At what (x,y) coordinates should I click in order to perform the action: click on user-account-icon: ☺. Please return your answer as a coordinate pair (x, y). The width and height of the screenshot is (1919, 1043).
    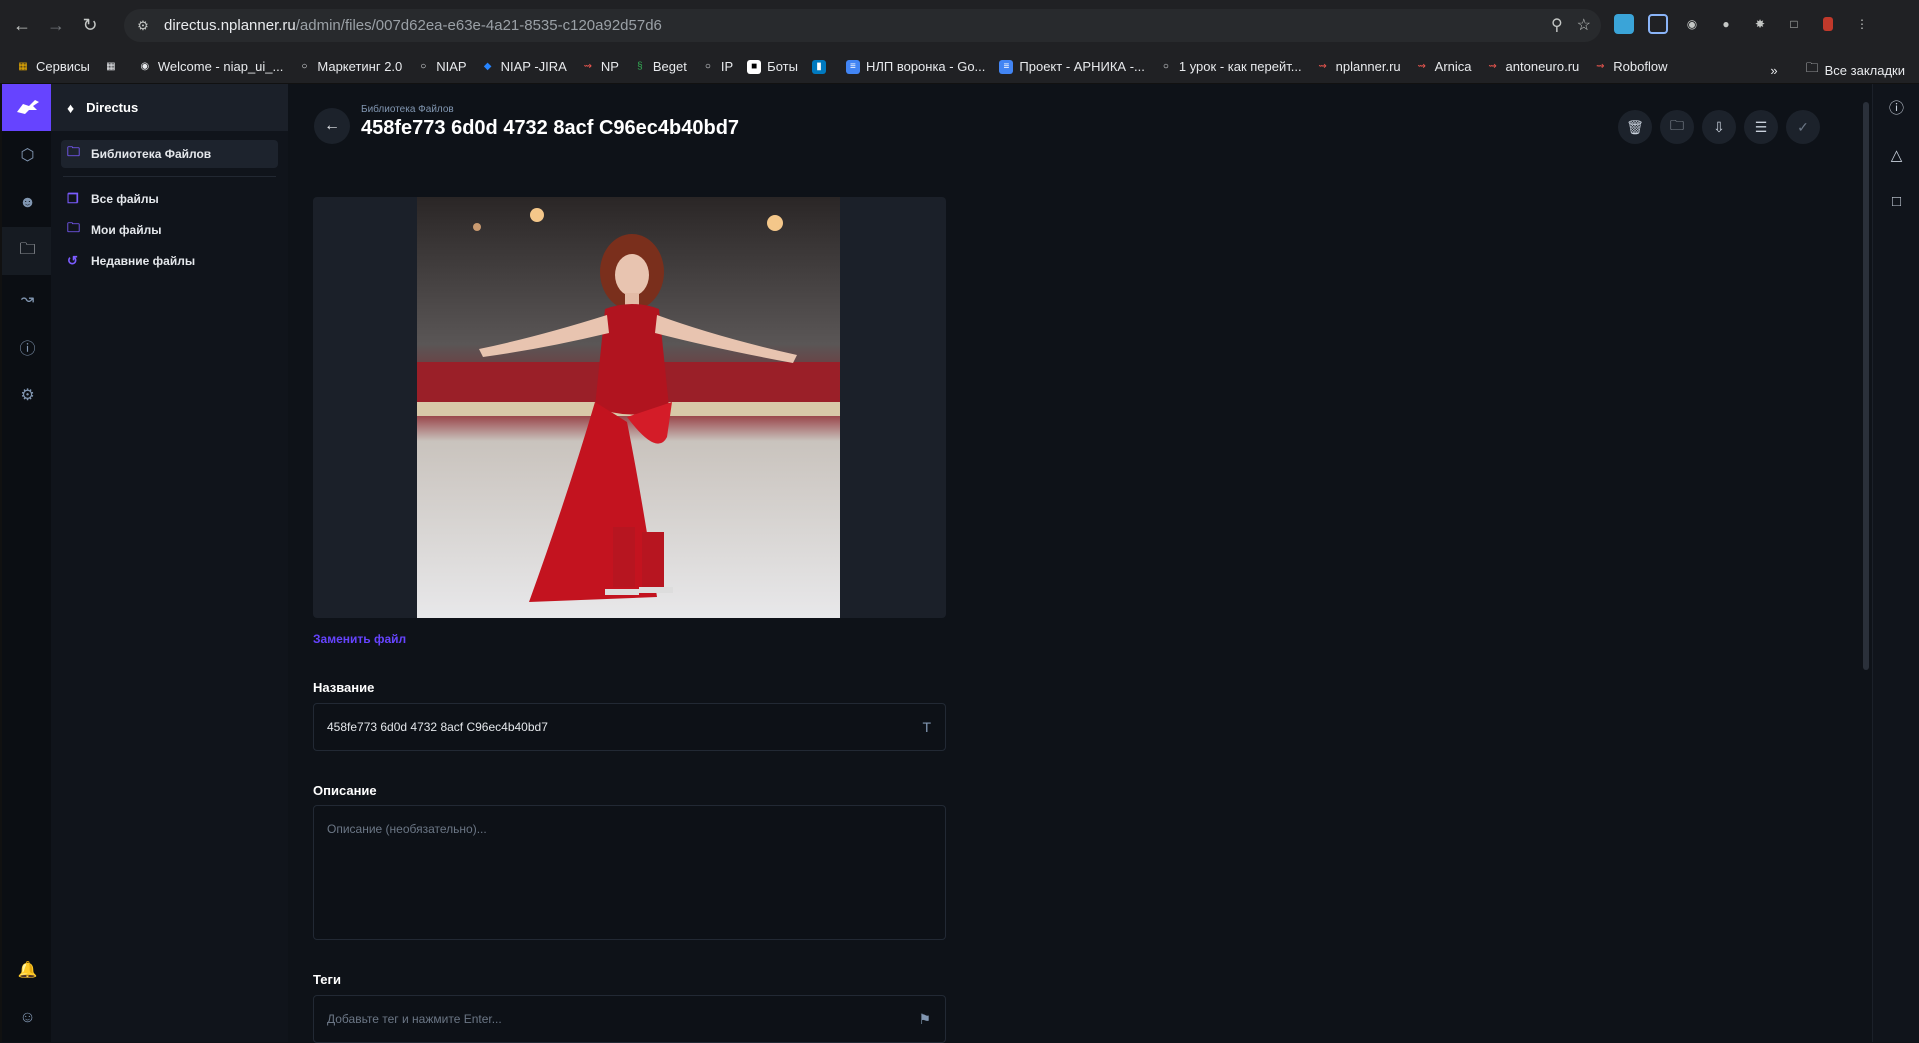
    Looking at the image, I should click on (27, 1018).